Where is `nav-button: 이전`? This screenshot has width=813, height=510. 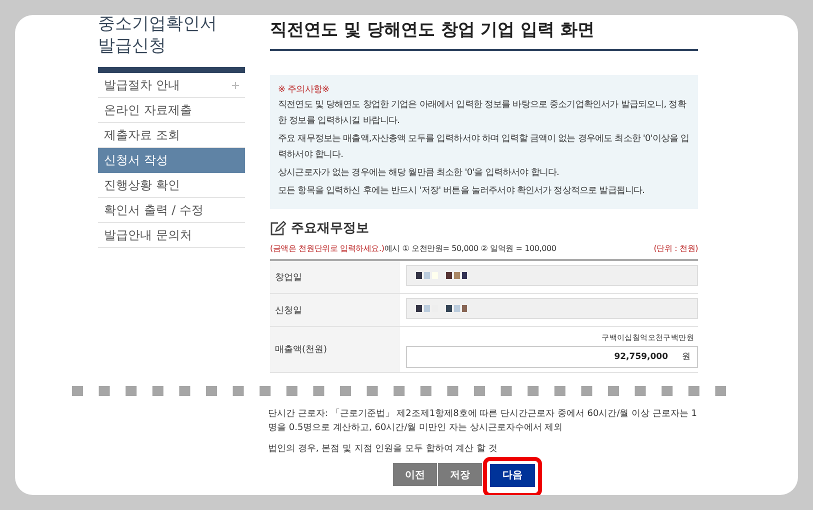 nav-button: 이전 is located at coordinates (415, 474).